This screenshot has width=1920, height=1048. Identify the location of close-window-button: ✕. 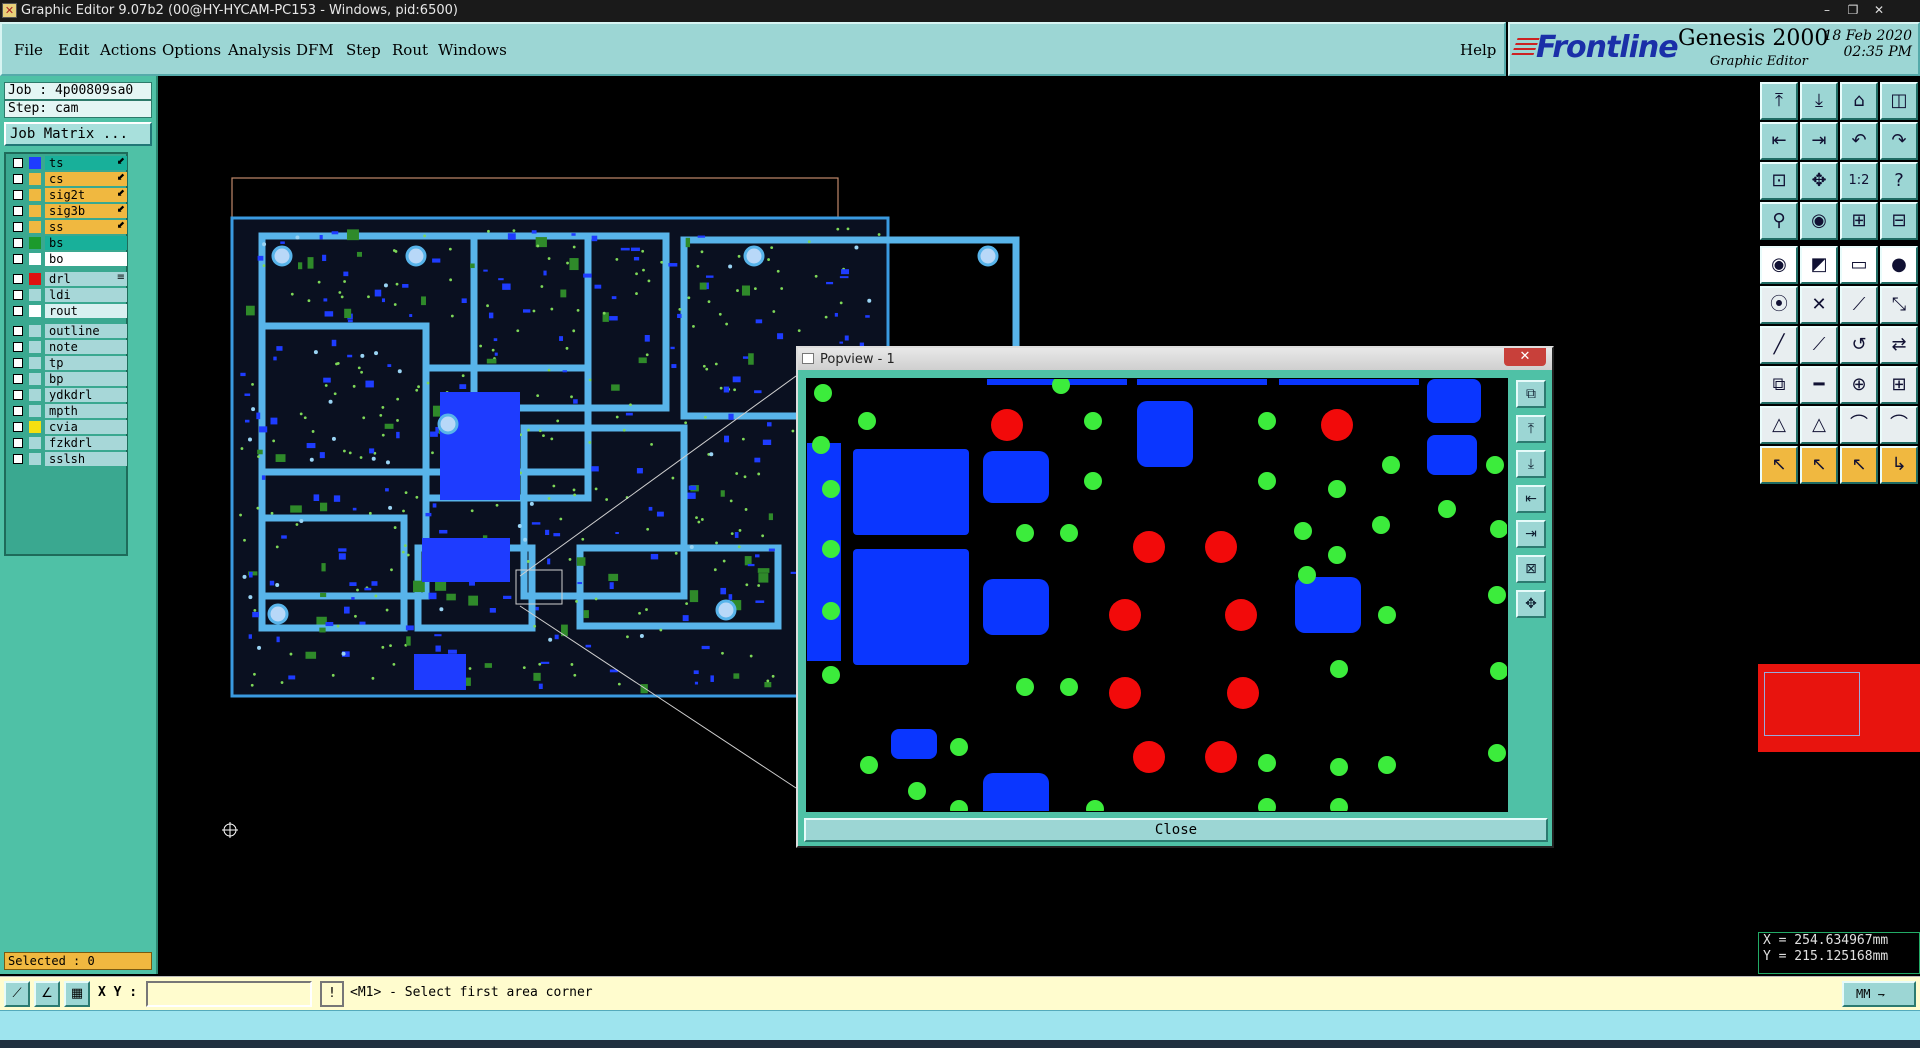
(1879, 10).